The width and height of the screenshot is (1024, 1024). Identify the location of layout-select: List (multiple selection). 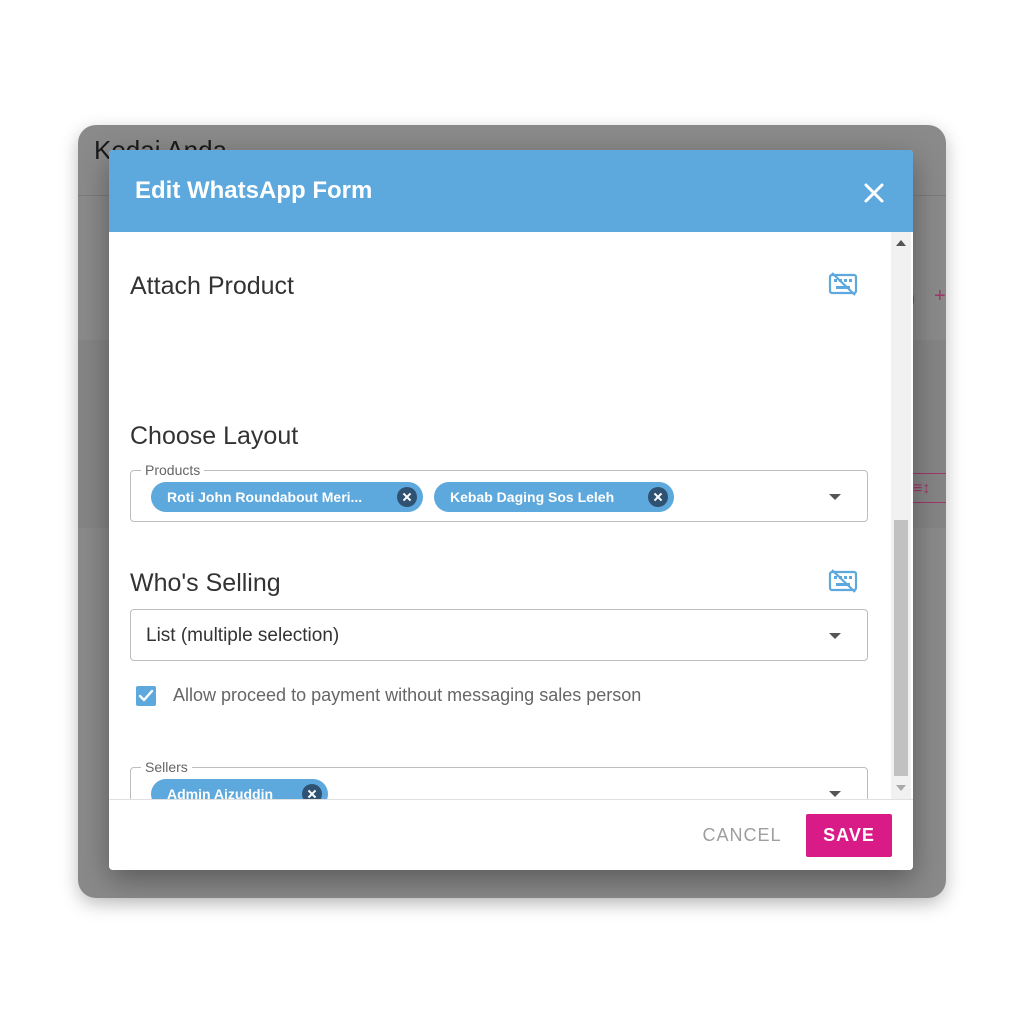
(499, 635).